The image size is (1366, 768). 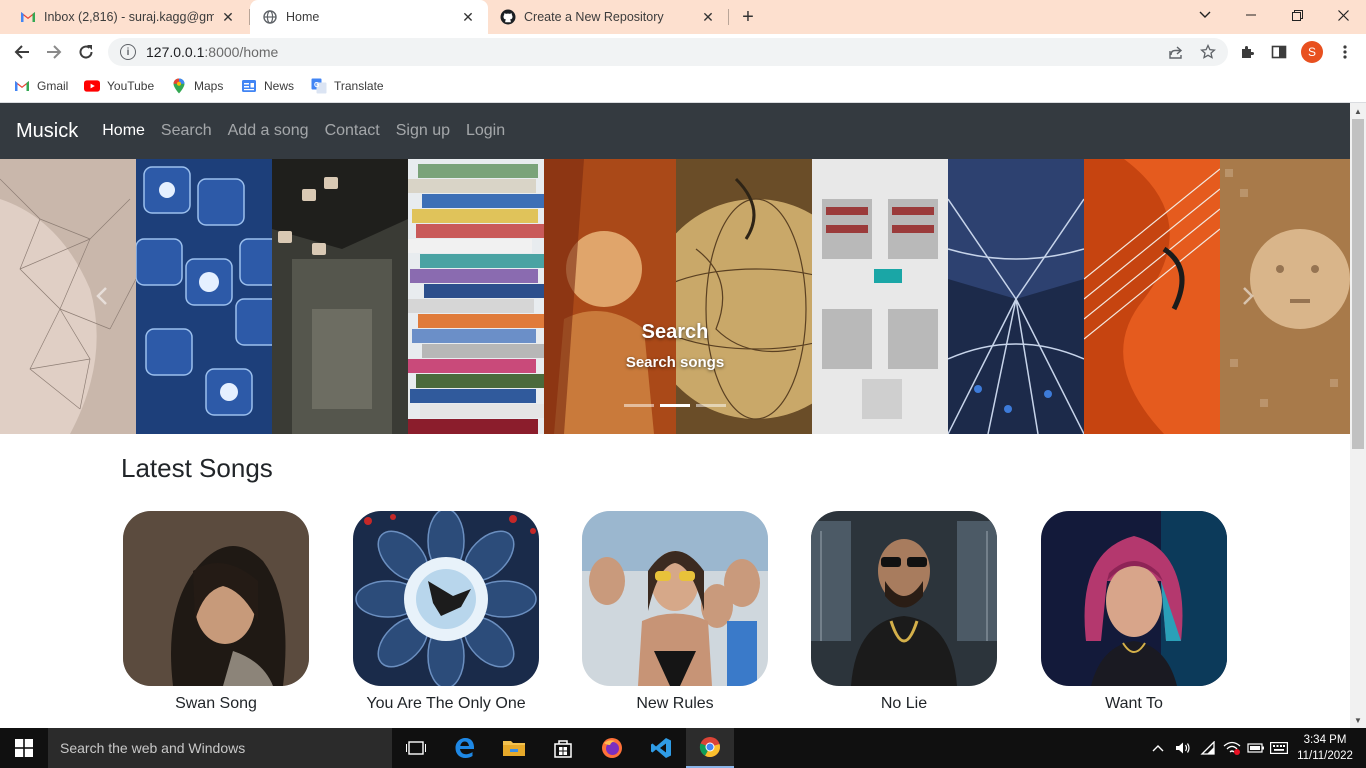 I want to click on carousel-prev-chevron-icon, so click(x=102, y=296).